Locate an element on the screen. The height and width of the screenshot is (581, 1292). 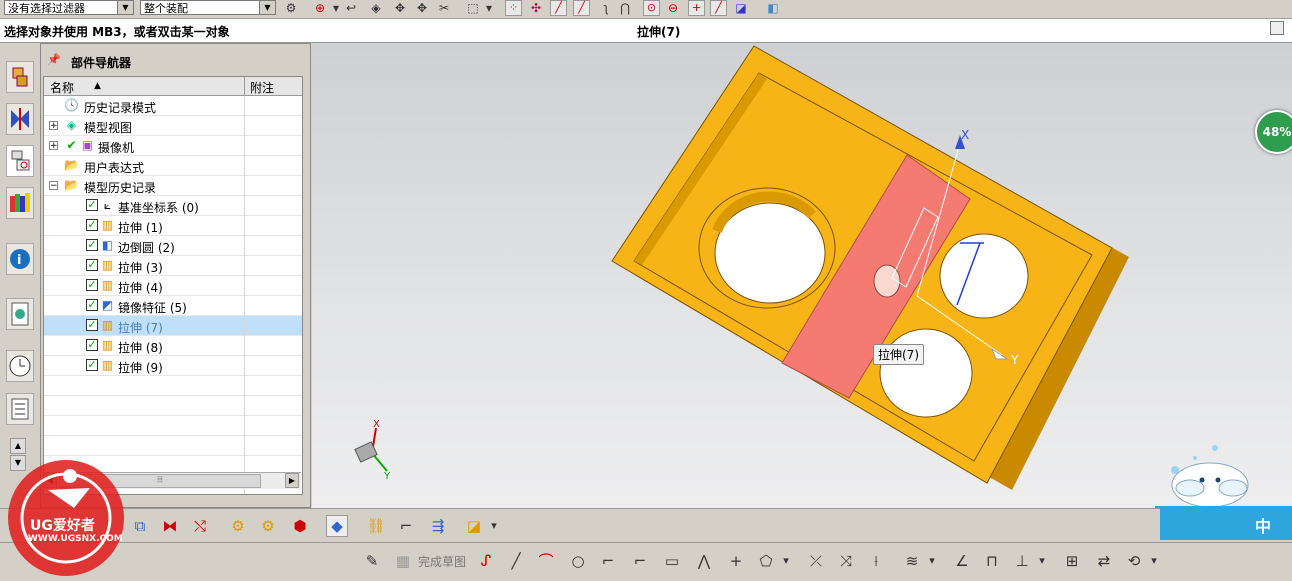
geometric-constraint-icon: ⊥ is located at coordinates (1022, 561).